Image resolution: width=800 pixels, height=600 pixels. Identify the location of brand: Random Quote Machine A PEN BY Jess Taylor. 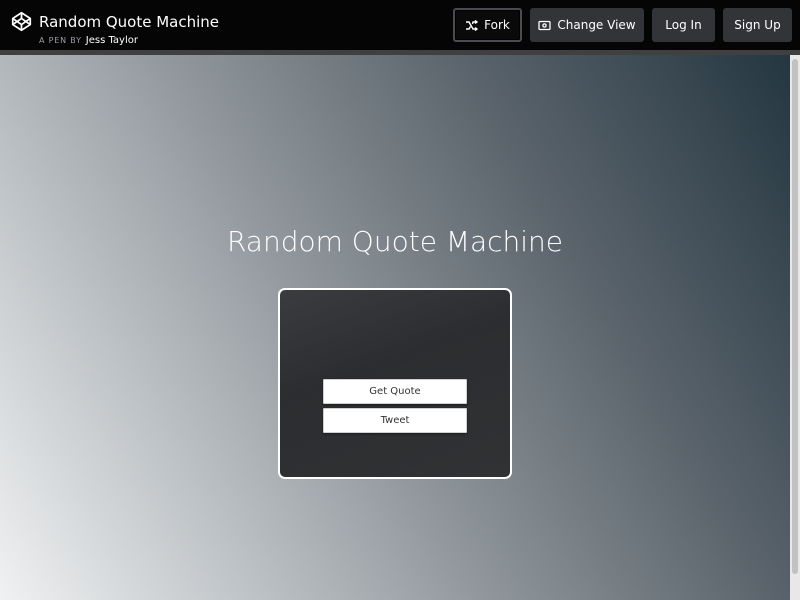
(115, 26).